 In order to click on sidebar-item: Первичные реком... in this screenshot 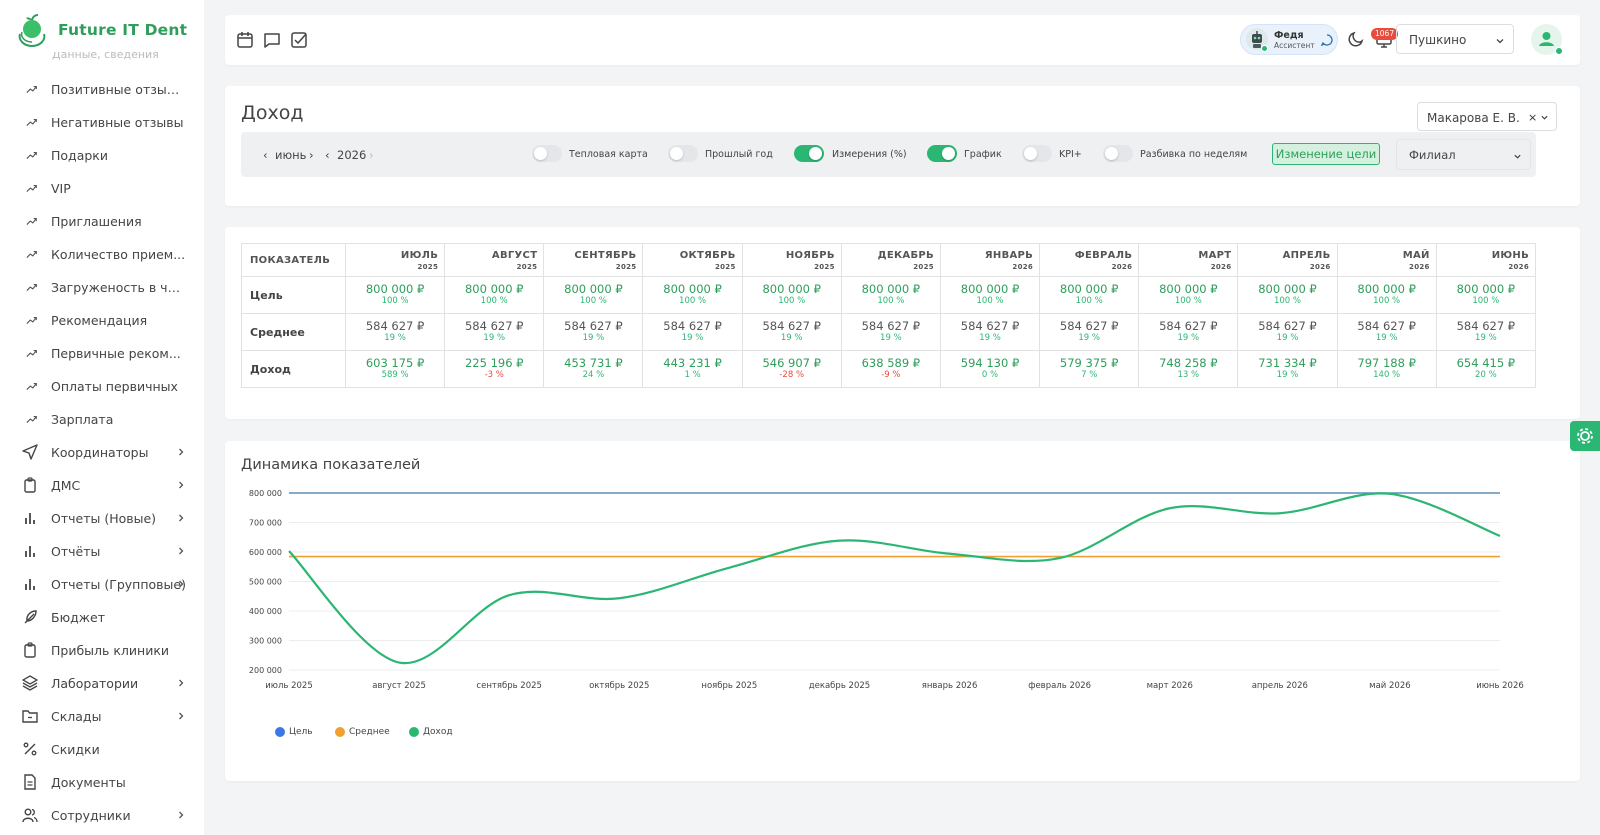, I will do `click(102, 353)`.